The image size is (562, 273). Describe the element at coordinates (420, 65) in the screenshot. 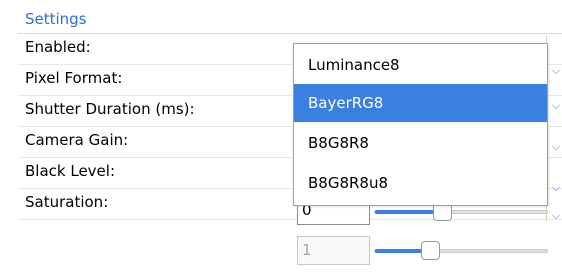

I see `dropdown-option-luminance8: Luminance8` at that location.